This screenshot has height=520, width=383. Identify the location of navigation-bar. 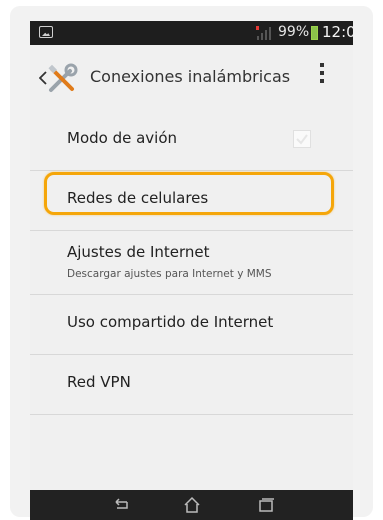
(191, 505).